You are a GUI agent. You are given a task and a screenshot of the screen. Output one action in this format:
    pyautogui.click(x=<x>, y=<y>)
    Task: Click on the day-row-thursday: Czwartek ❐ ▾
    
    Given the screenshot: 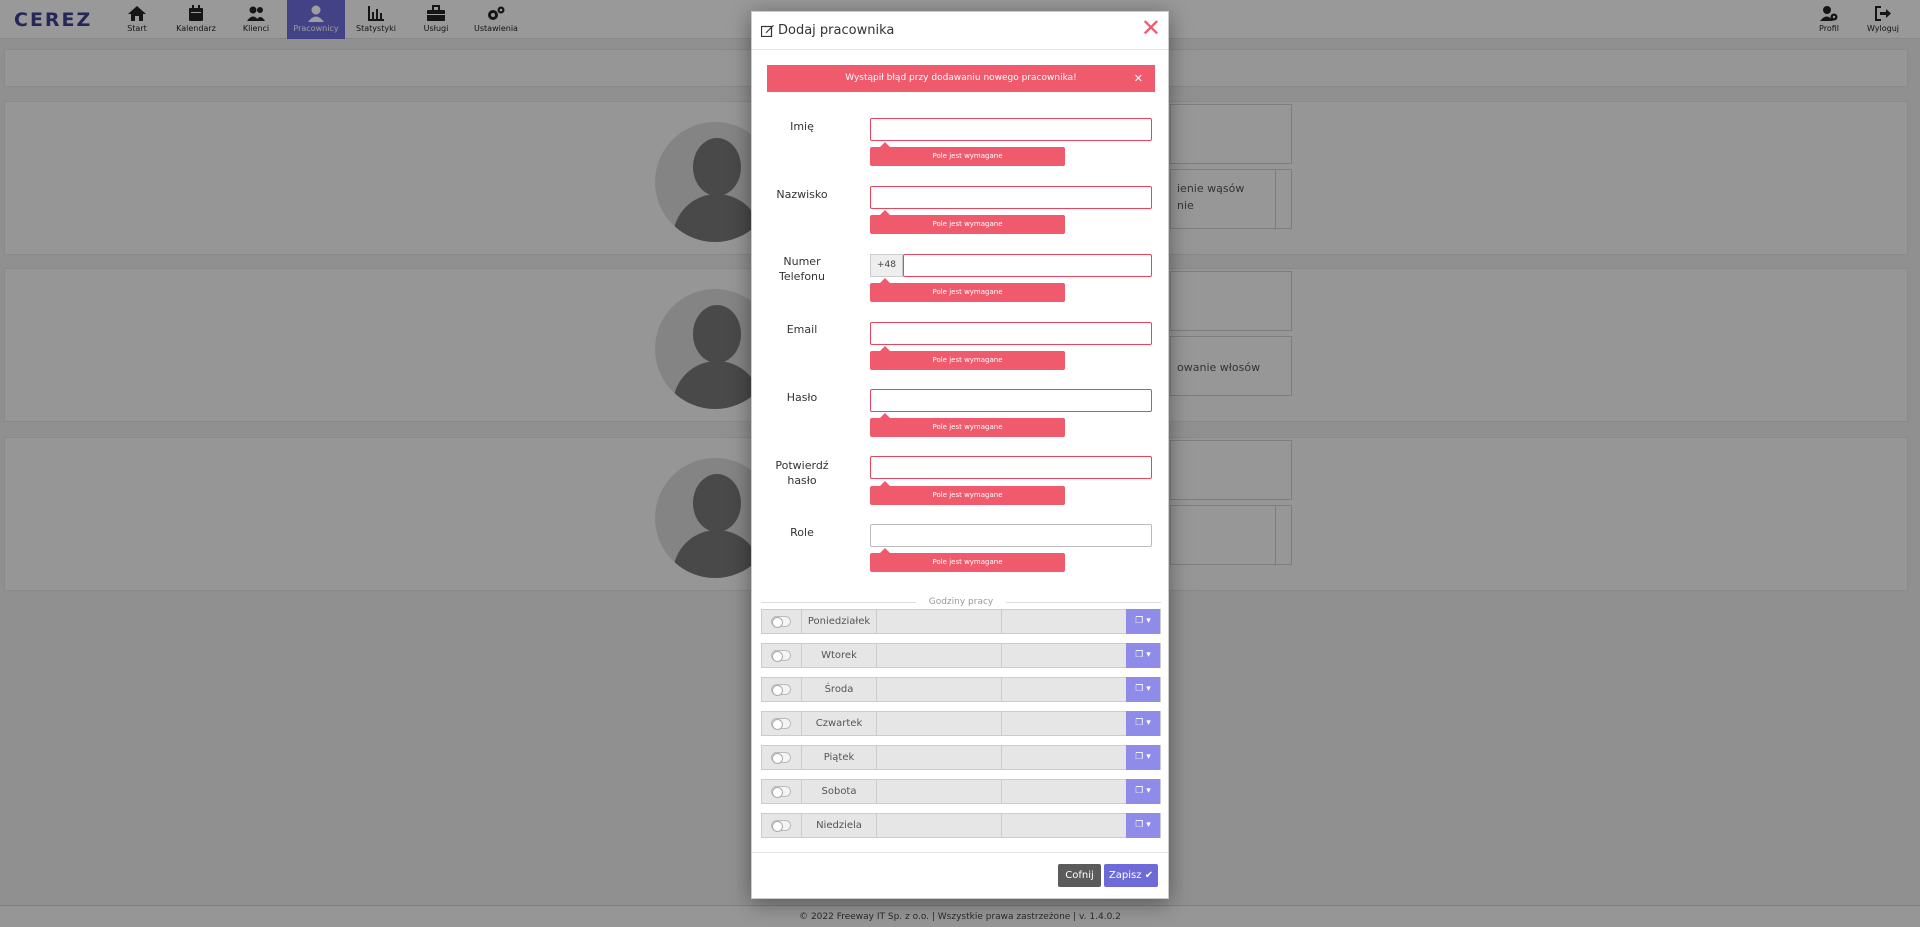 What is the action you would take?
    pyautogui.click(x=961, y=723)
    